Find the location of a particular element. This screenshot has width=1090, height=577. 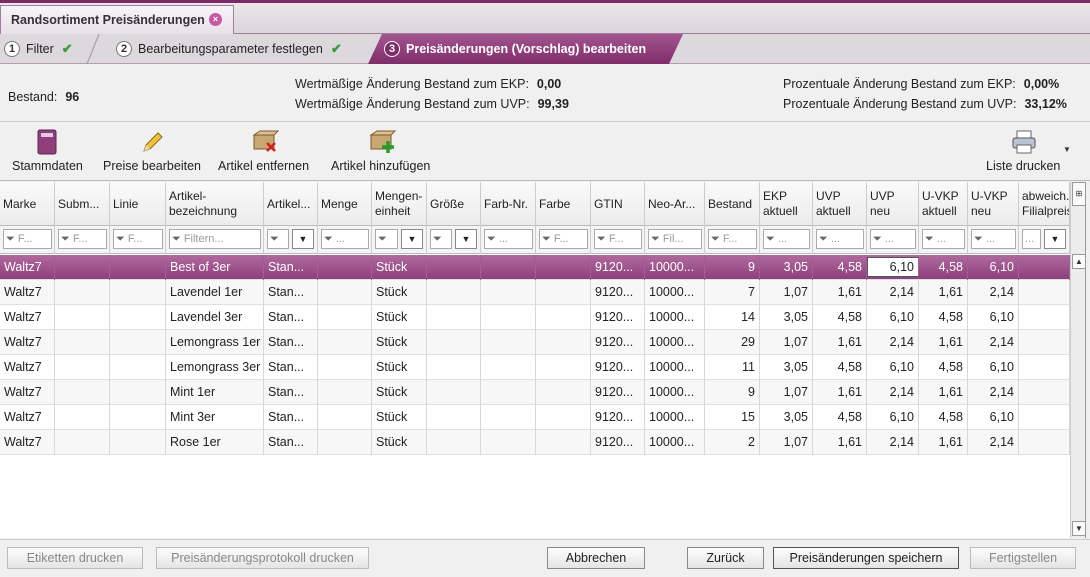

artikel-hinzufuegen-button: Artikel hinzufügen is located at coordinates (380, 151).